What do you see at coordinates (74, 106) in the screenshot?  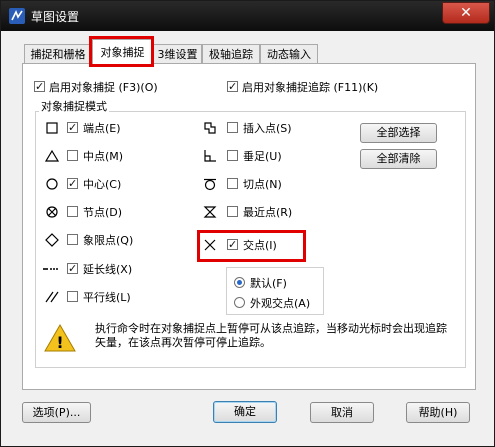 I see `snap-modes-title: 对象捕捉模式` at bounding box center [74, 106].